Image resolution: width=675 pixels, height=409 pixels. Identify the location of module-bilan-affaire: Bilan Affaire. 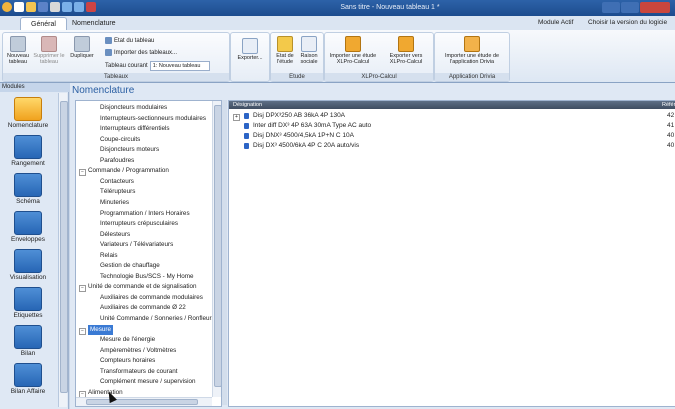
(28, 379).